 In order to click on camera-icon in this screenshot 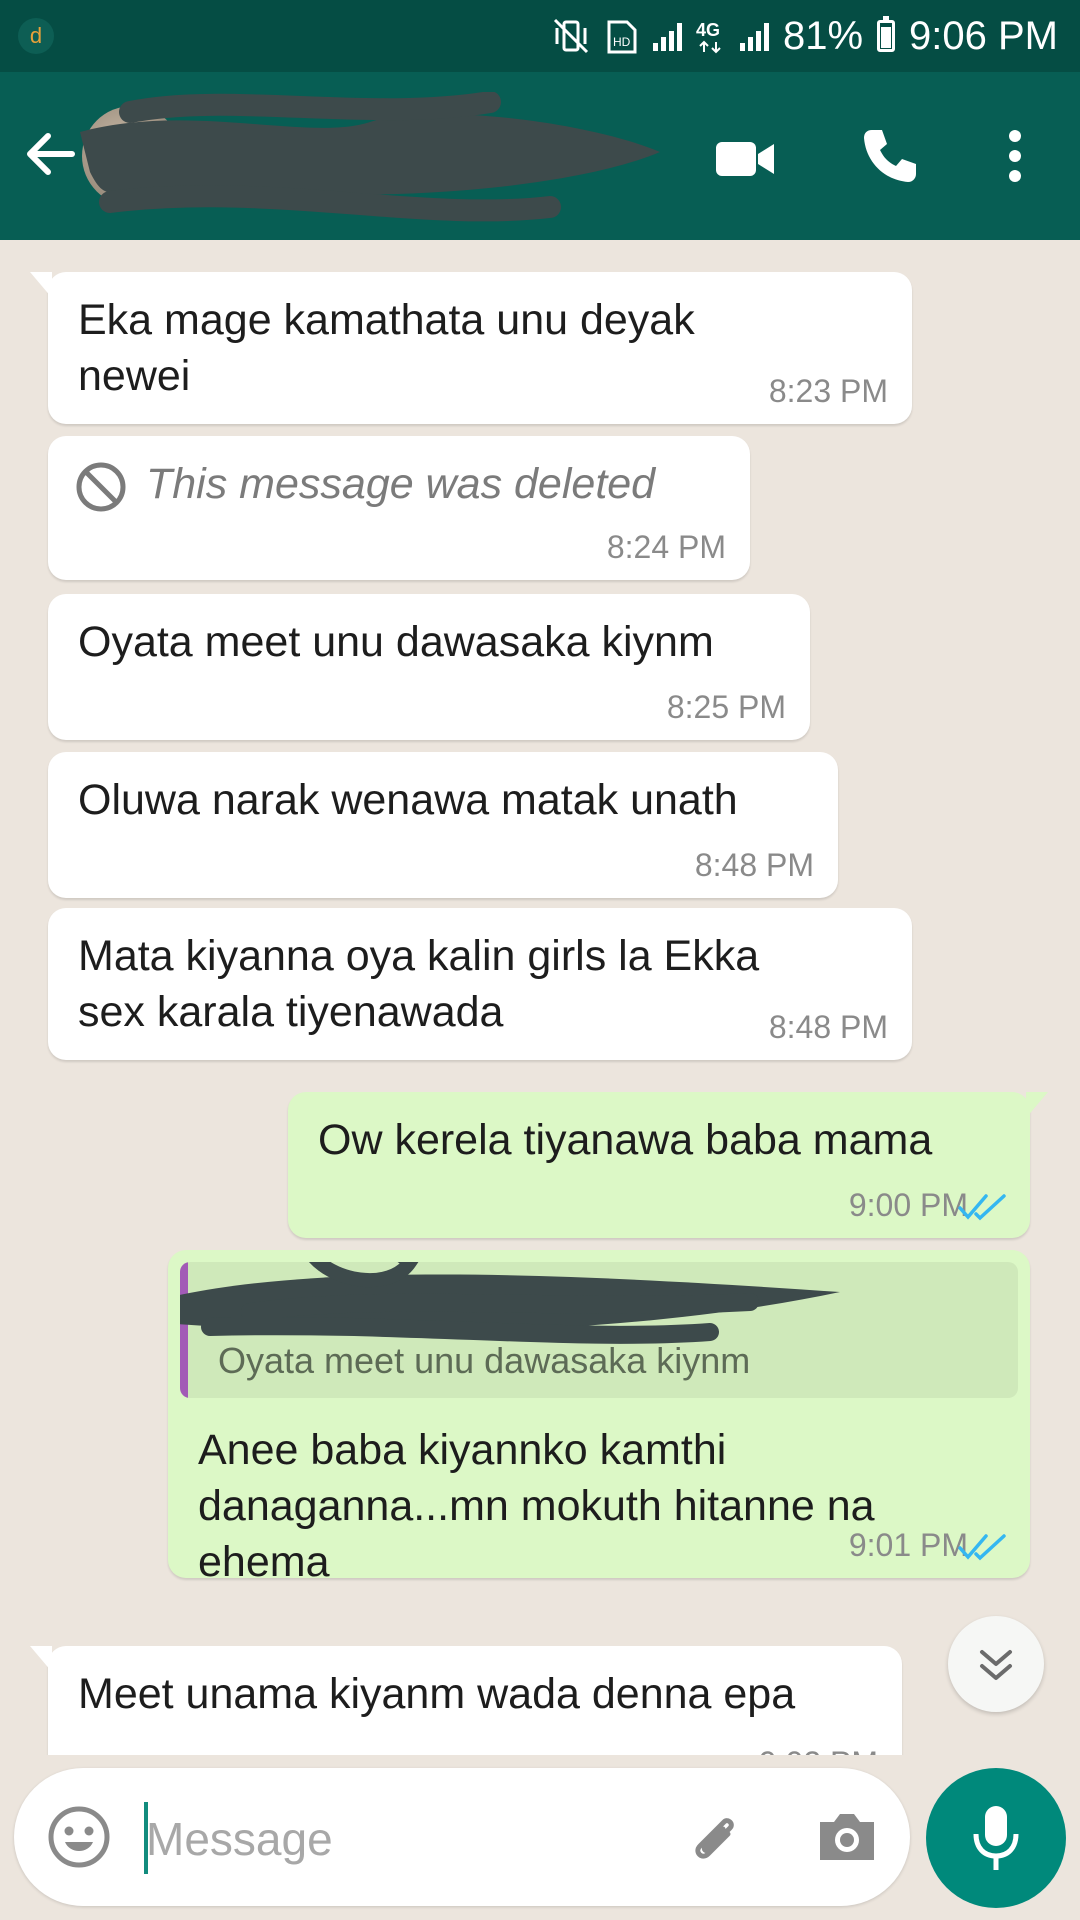, I will do `click(847, 1837)`.